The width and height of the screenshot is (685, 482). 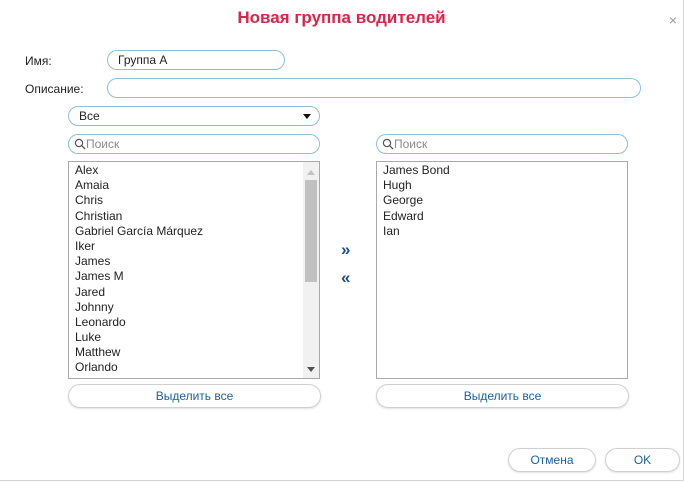 What do you see at coordinates (139, 170) in the screenshot?
I see `list-item: Alex` at bounding box center [139, 170].